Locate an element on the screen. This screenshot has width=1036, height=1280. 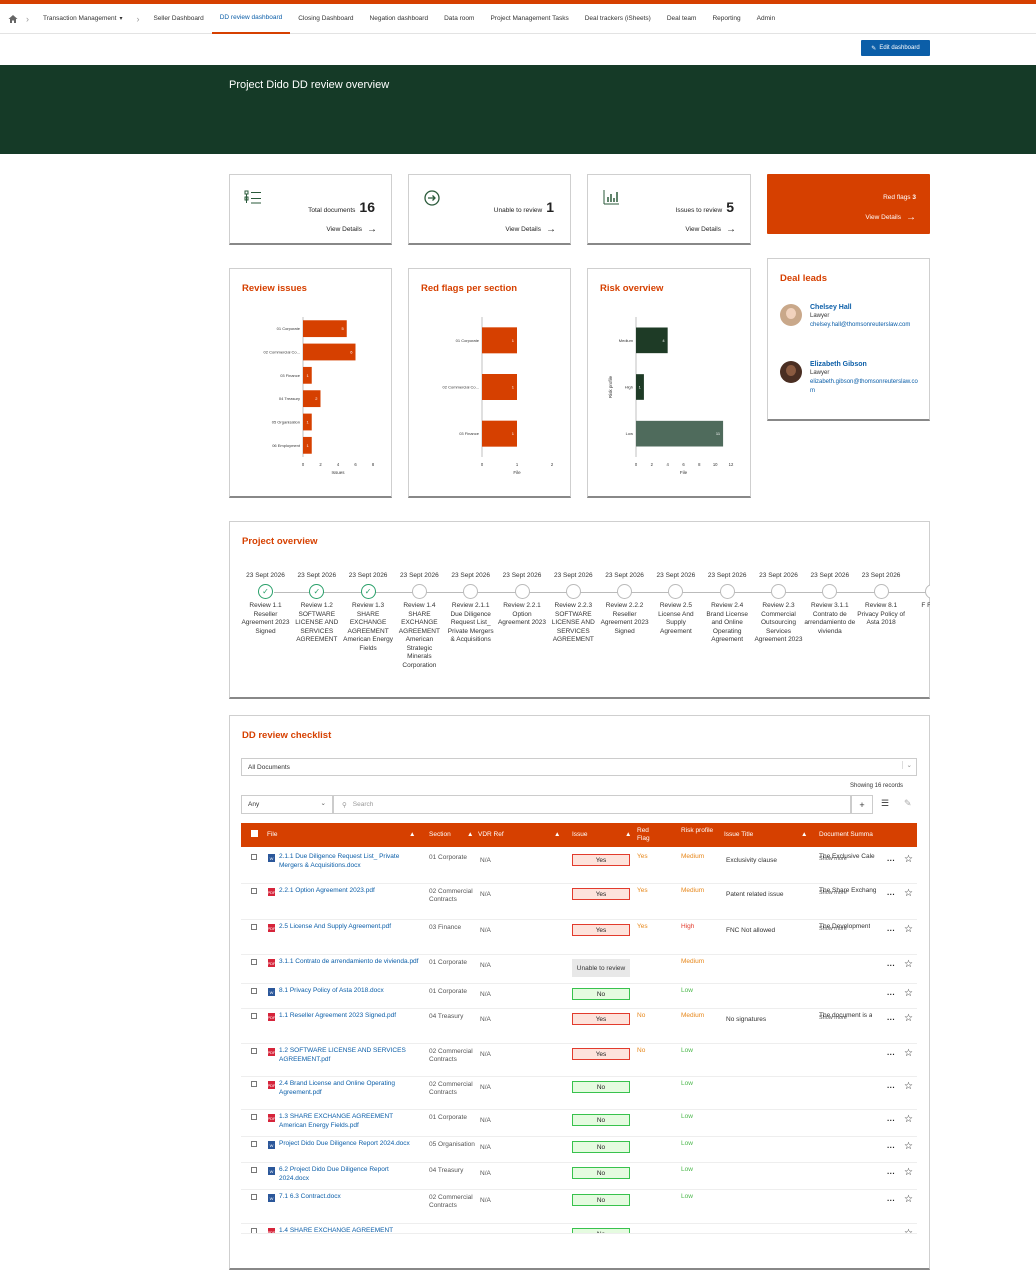
select-all-checkbox is located at coordinates (254, 833).